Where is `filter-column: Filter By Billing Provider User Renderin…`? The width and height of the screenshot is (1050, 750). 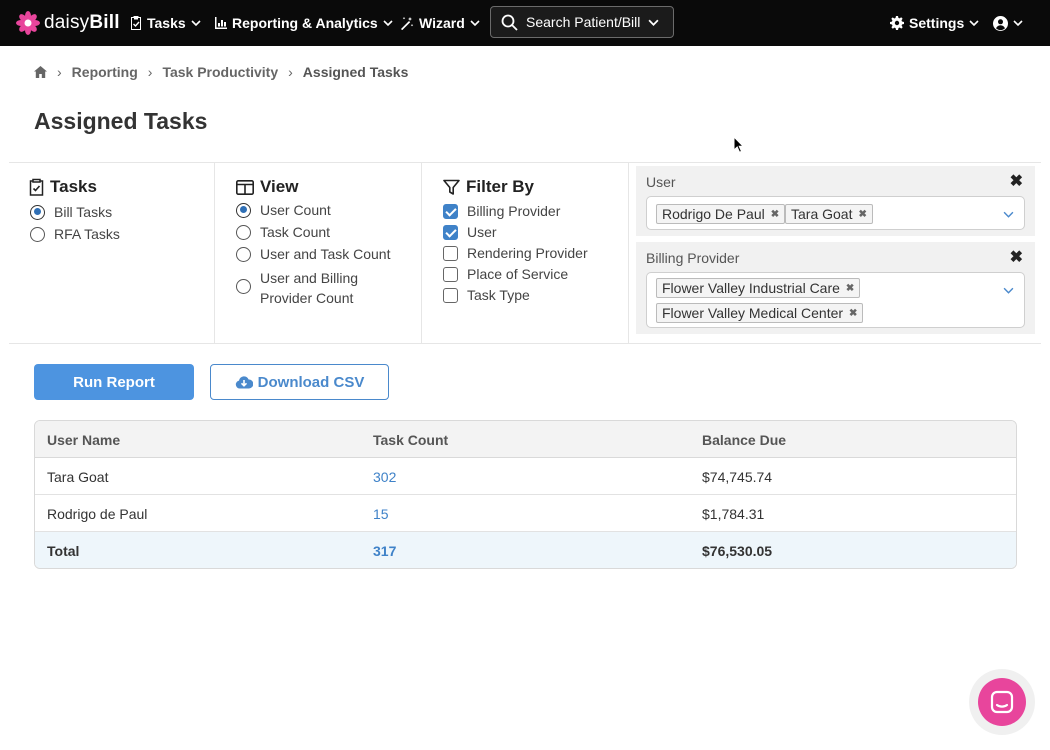 filter-column: Filter By Billing Provider User Renderin… is located at coordinates (525, 253).